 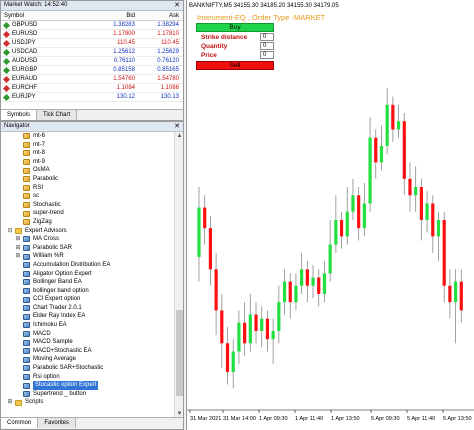 I want to click on list-item: sc, so click(x=88, y=196).